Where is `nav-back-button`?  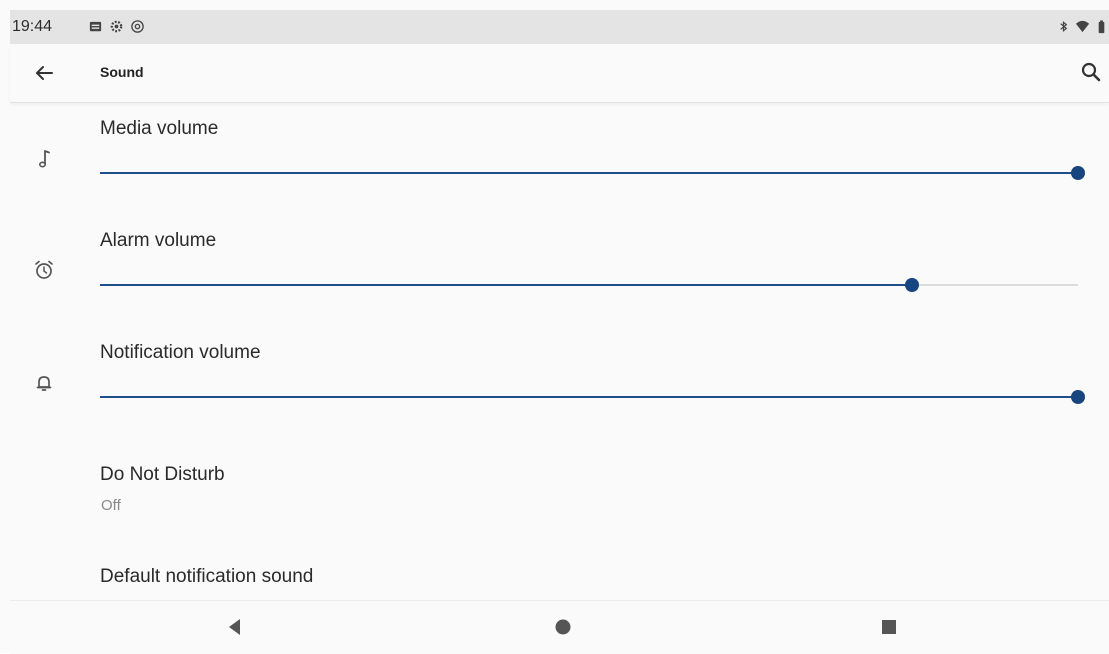
nav-back-button is located at coordinates (235, 627).